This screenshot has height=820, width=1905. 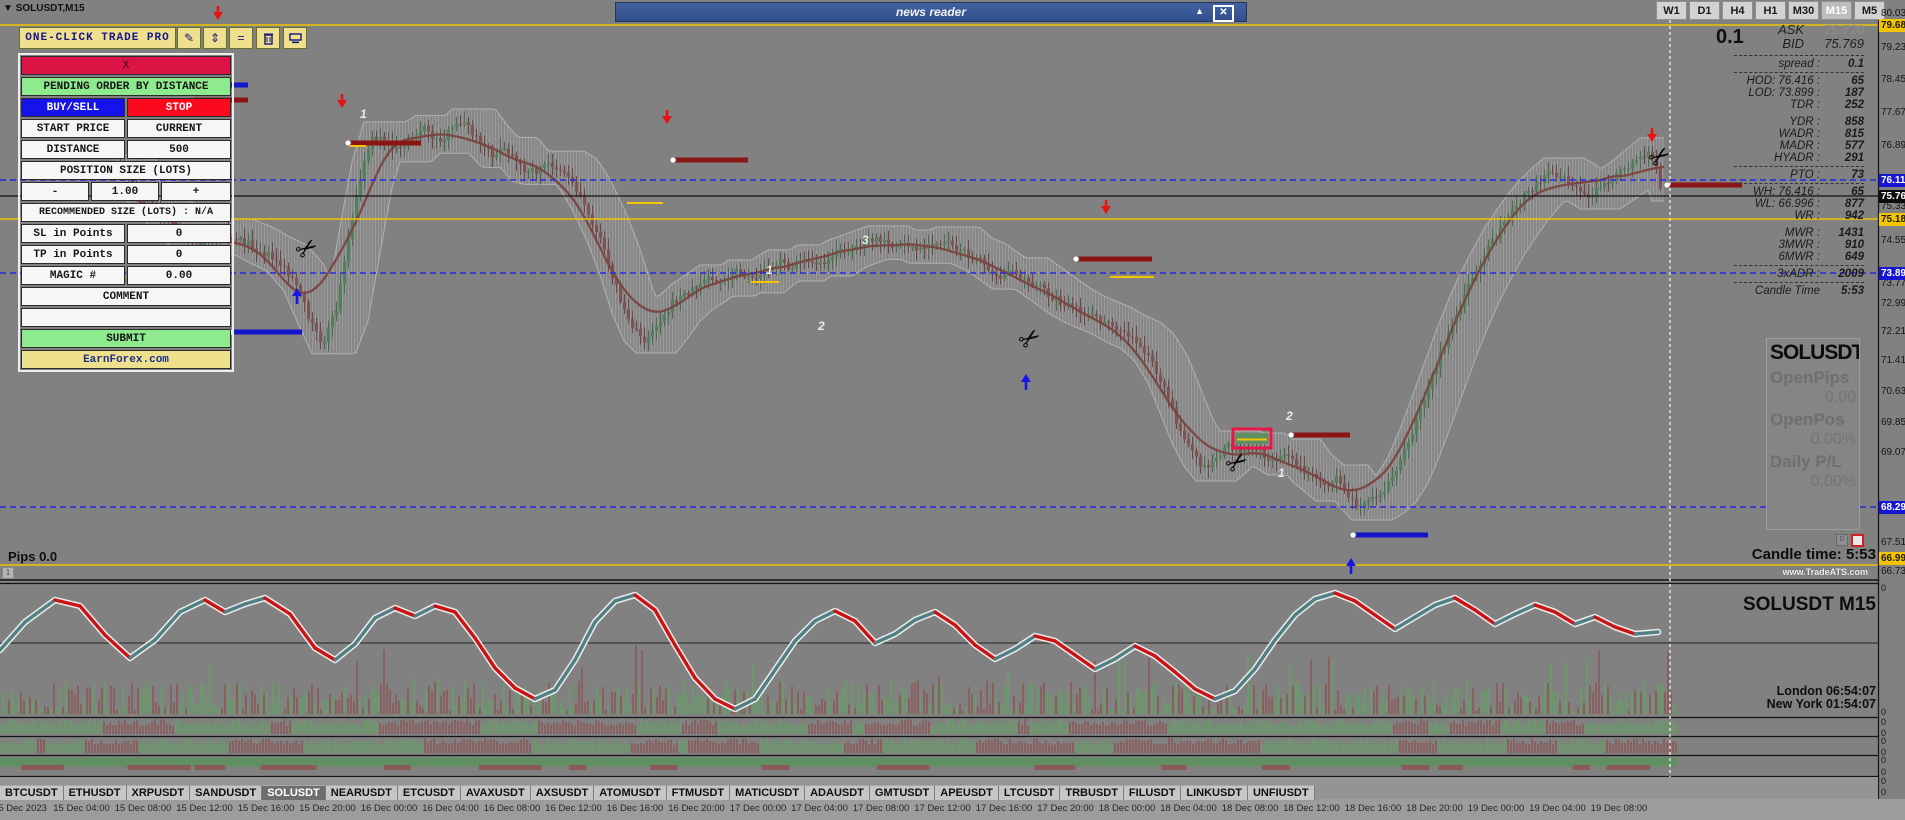 What do you see at coordinates (1730, 37) in the screenshot?
I see `spread-point-value: 0.1` at bounding box center [1730, 37].